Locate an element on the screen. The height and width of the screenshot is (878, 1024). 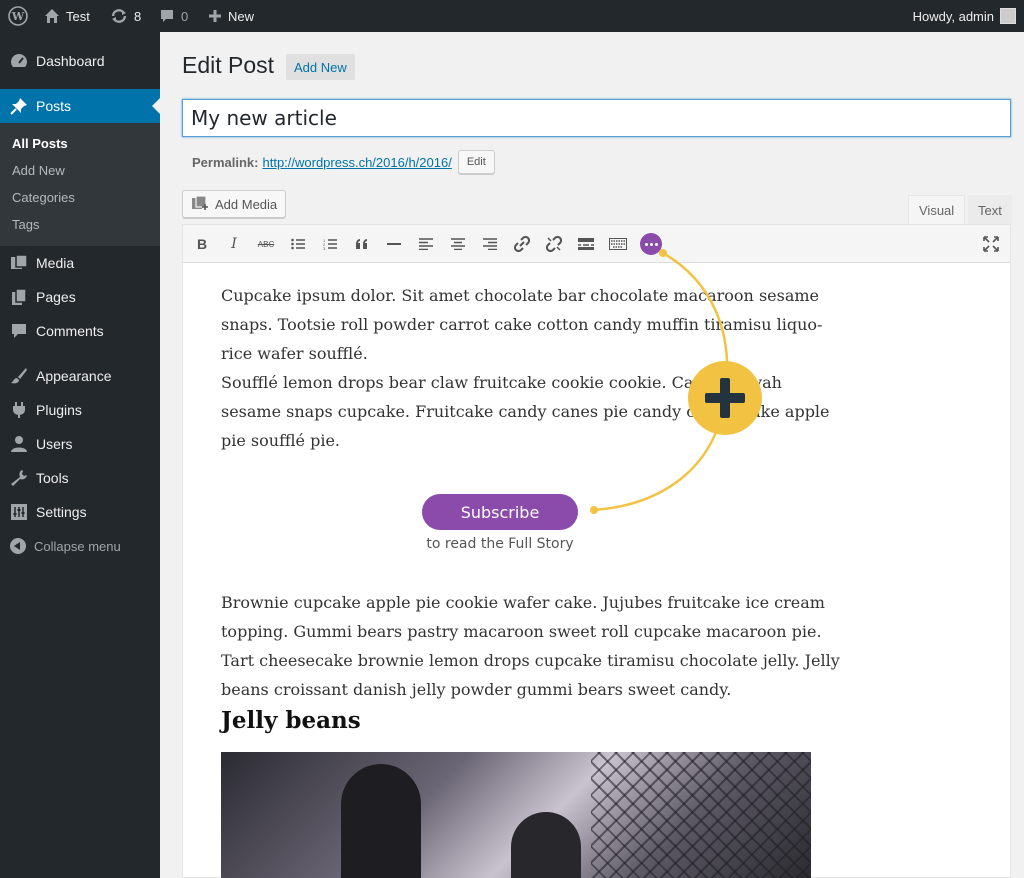
subscribe-subtext: to read the Full Story is located at coordinates (500, 544).